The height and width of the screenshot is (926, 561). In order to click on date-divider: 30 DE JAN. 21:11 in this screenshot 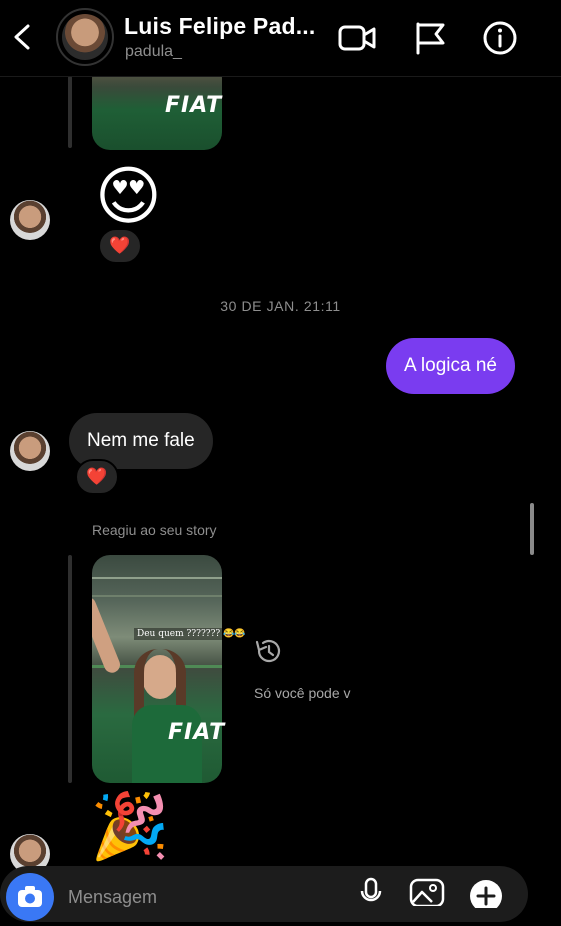, I will do `click(280, 306)`.